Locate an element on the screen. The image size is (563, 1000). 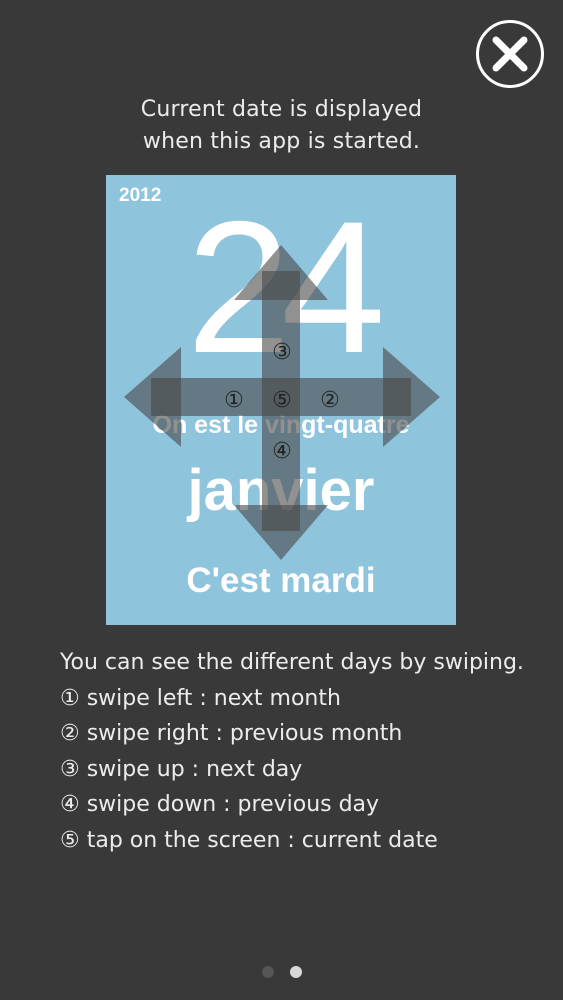
instruction-item: ③ swipe up : next day is located at coordinates (181, 769).